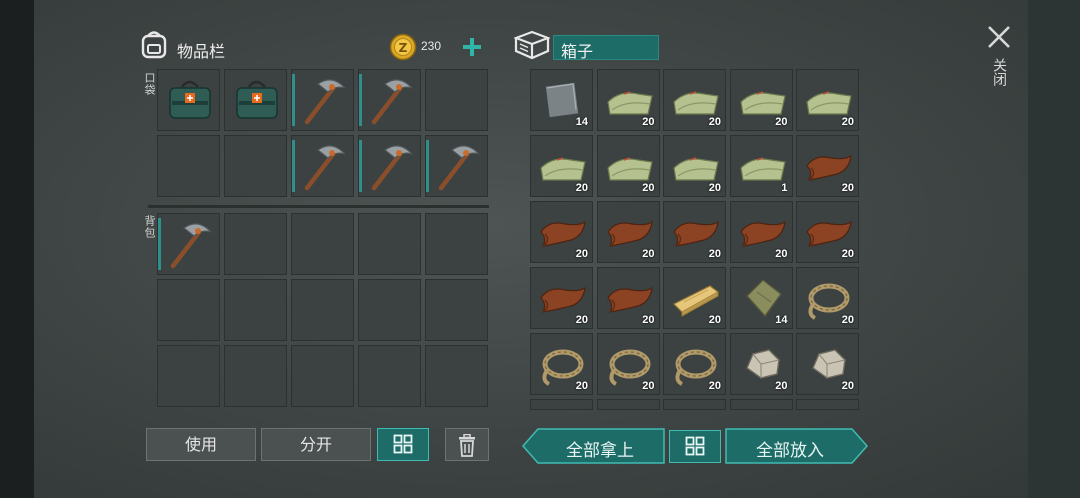 This screenshot has height=498, width=1080. Describe the element at coordinates (201, 51) in the screenshot. I see `inventory-title: 物品栏` at that location.